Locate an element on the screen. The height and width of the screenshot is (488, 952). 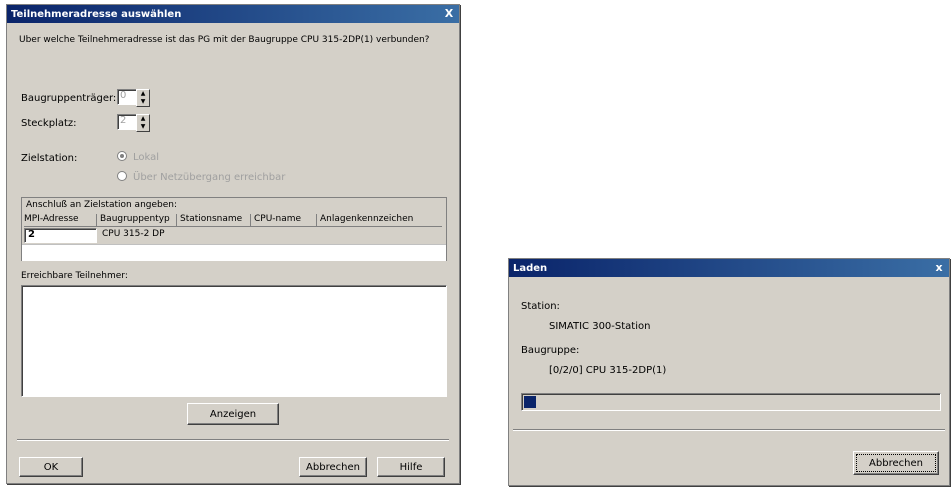
rack-label: Baugruppenträger: is located at coordinates (69, 98).